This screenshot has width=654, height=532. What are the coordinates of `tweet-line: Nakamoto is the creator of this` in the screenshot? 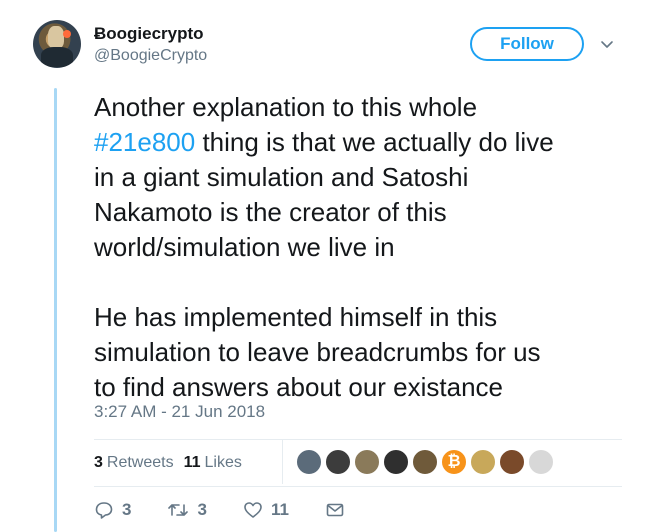 It's located at (270, 212).